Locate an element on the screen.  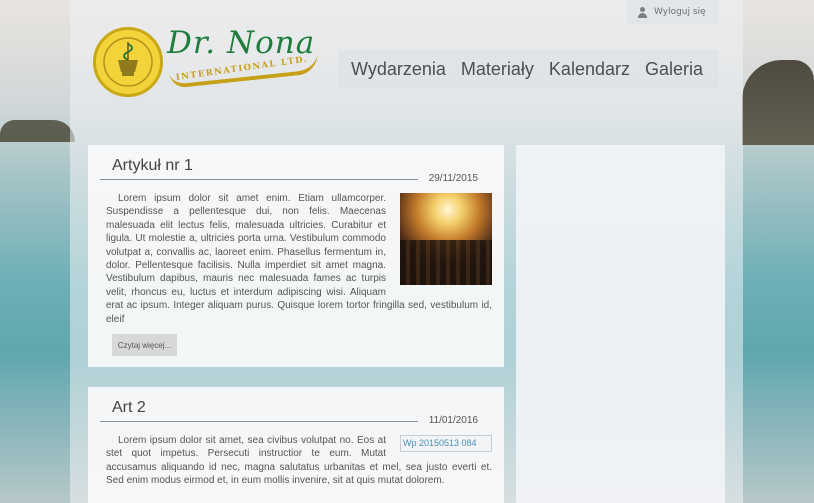
article-image is located at coordinates (446, 239).